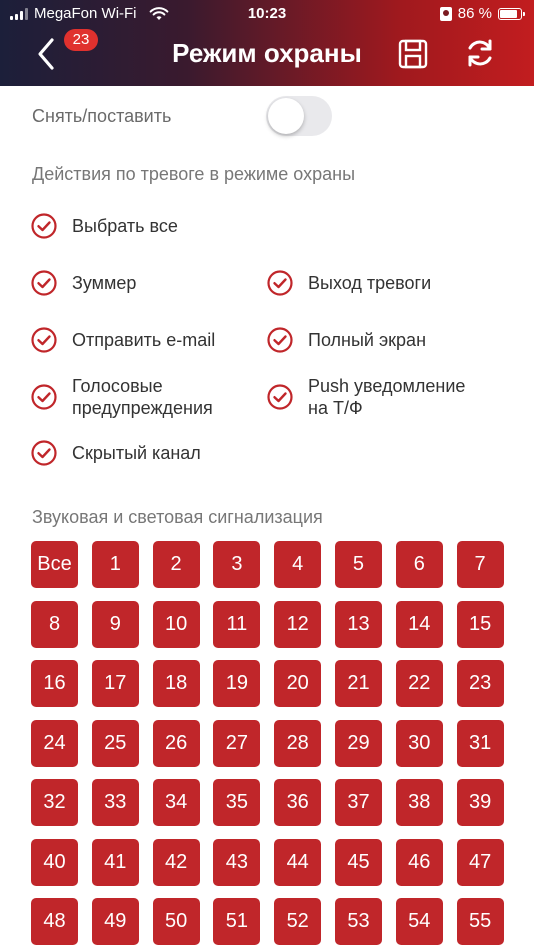 This screenshot has width=534, height=950. What do you see at coordinates (142, 408) in the screenshot?
I see `voice-alerts-line2: предупреждения` at bounding box center [142, 408].